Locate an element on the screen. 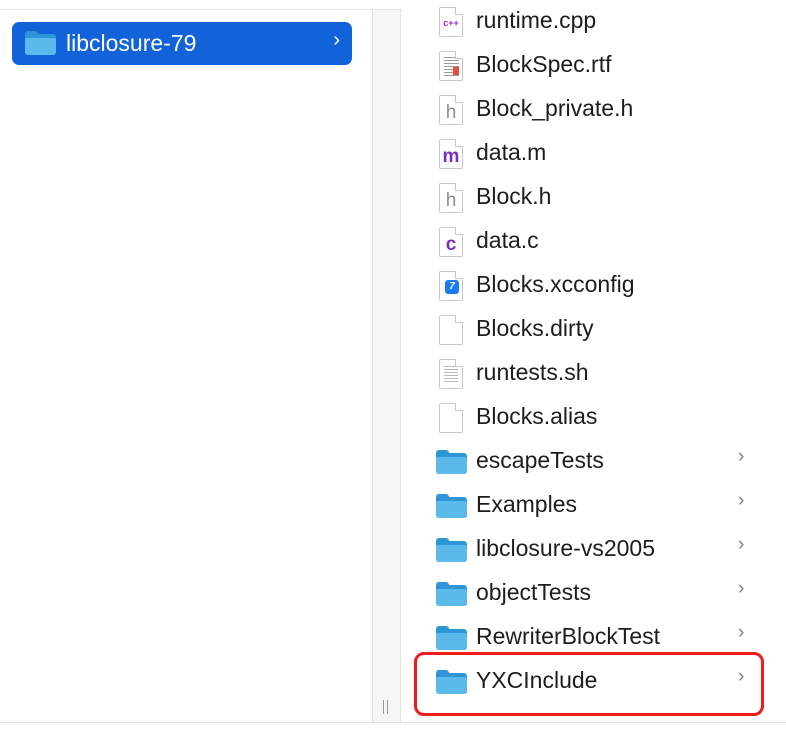 This screenshot has width=786, height=732. file-name: runtime.cpp is located at coordinates (536, 20).